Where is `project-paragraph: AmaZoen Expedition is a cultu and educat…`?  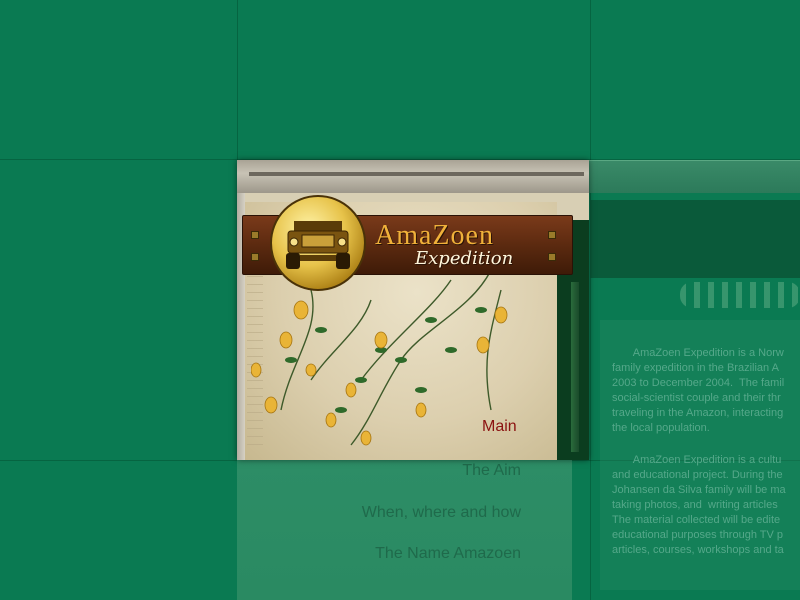 project-paragraph: AmaZoen Expedition is a cultu and educat… is located at coordinates (699, 505).